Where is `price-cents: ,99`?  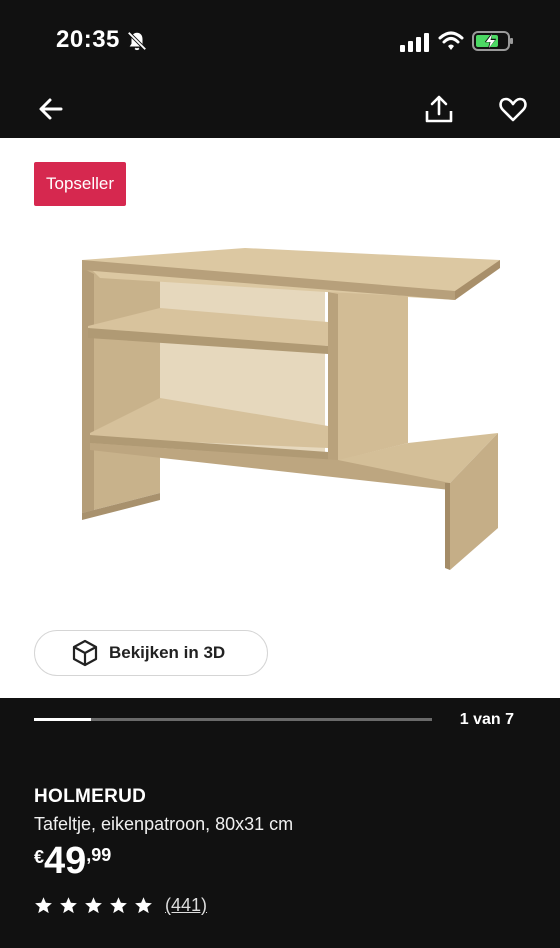 price-cents: ,99 is located at coordinates (99, 855).